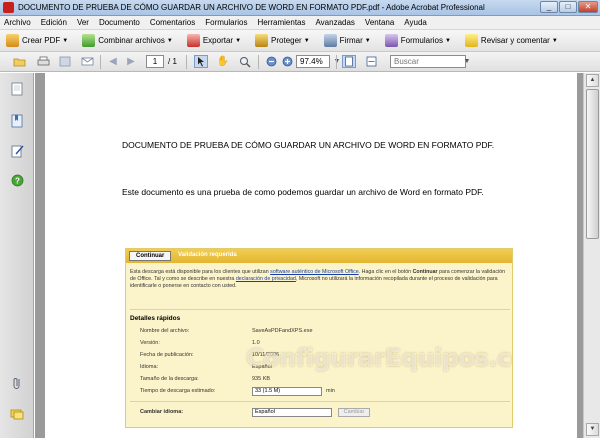 The image size is (600, 438). Describe the element at coordinates (113, 61) in the screenshot. I see `previous-page-icon: ◀` at that location.